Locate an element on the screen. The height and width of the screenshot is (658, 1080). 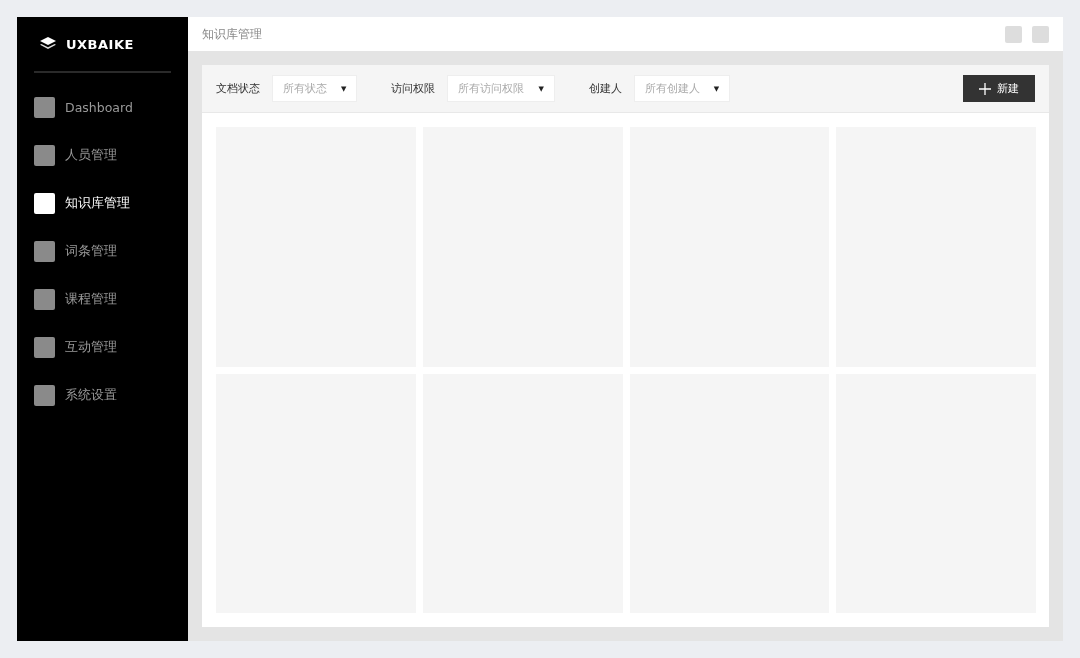
sidebar-item: 互动管理 is located at coordinates (102, 347).